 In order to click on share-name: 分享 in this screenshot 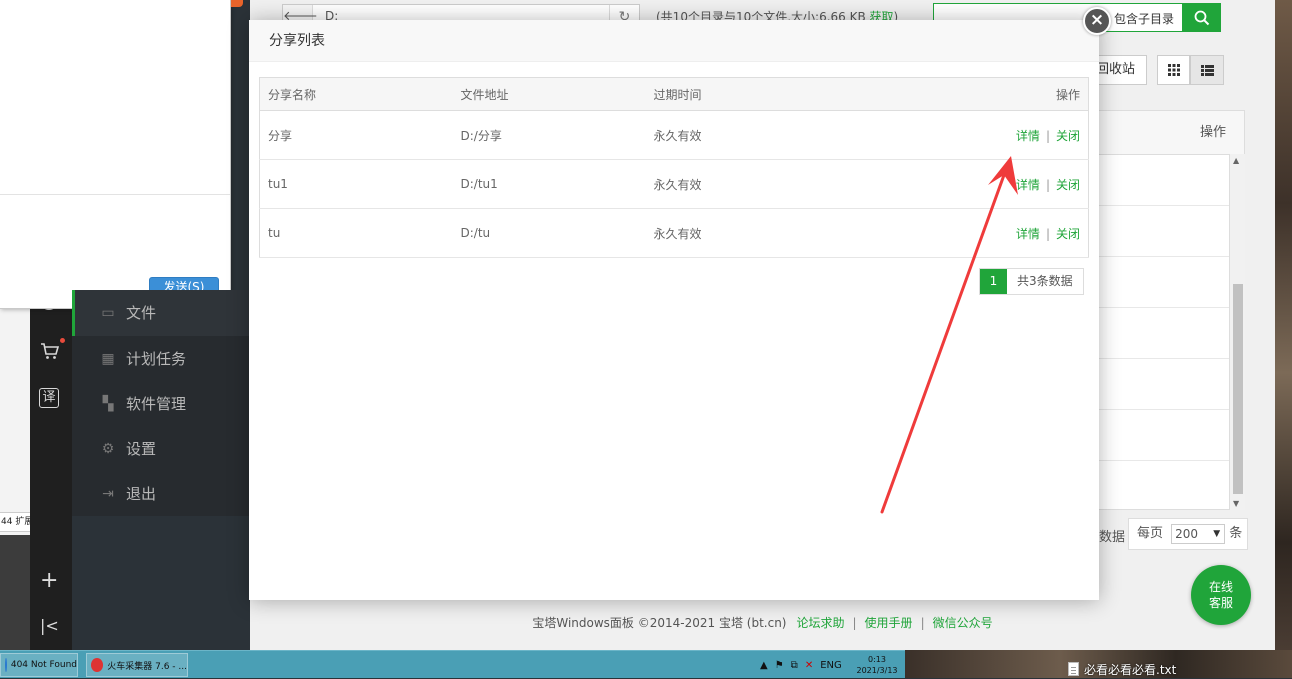, I will do `click(356, 135)`.